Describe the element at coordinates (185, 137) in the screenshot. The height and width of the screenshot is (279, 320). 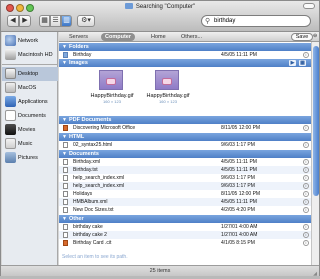
I see `section-header-html: ▼ HTML` at that location.